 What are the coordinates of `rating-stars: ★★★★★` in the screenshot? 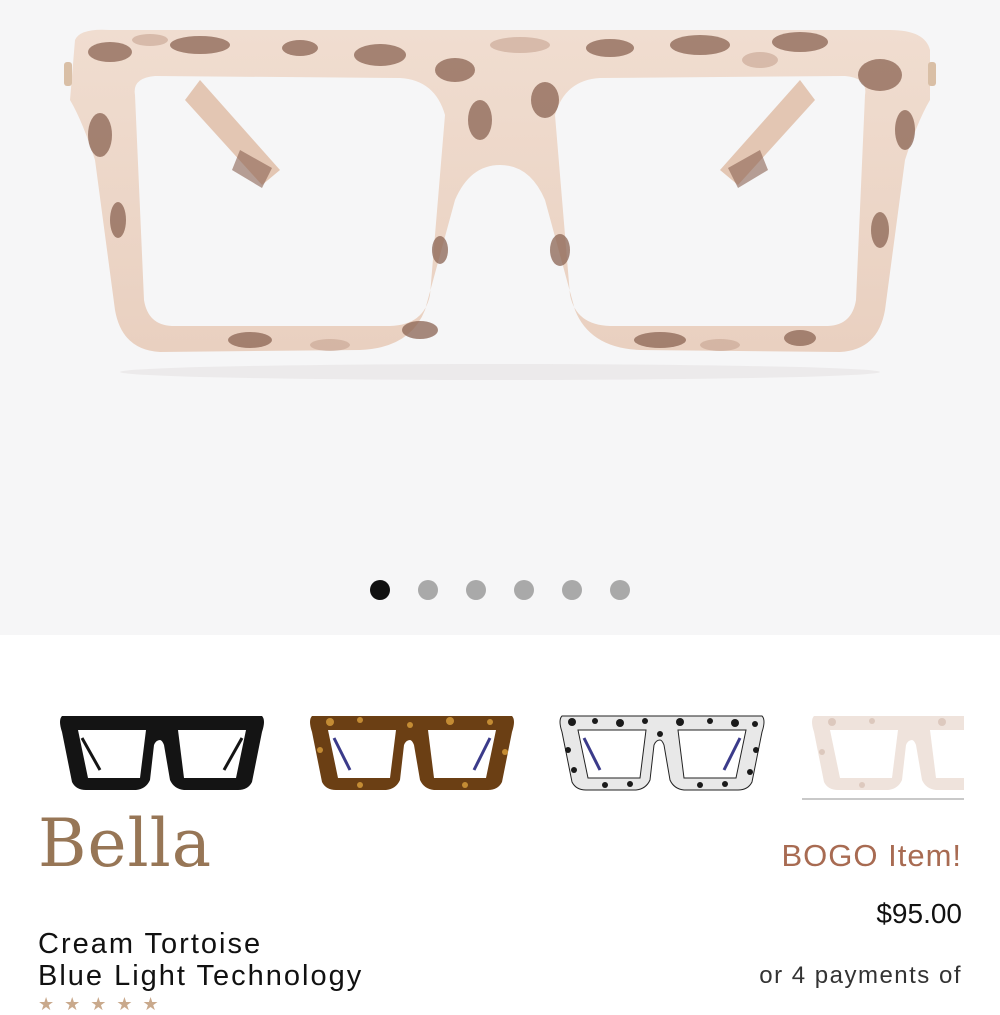 It's located at (103, 1004).